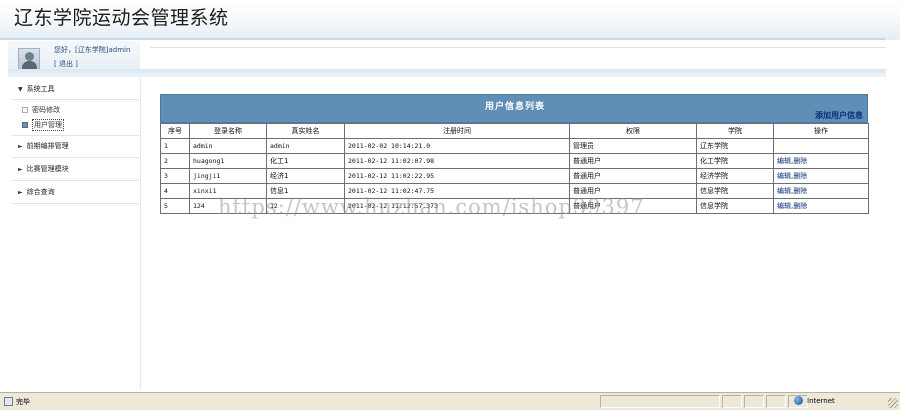 The width and height of the screenshot is (900, 410). I want to click on app-header: 辽东学院运动会管理系统, so click(450, 20).